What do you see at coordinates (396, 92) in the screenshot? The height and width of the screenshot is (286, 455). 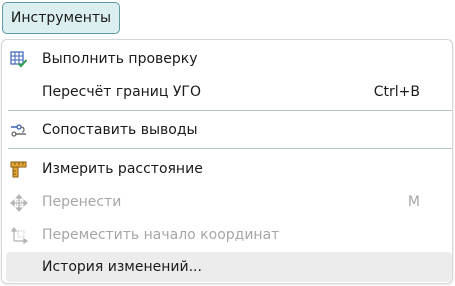 I see `menu-item-shortcut: Ctrl+B` at bounding box center [396, 92].